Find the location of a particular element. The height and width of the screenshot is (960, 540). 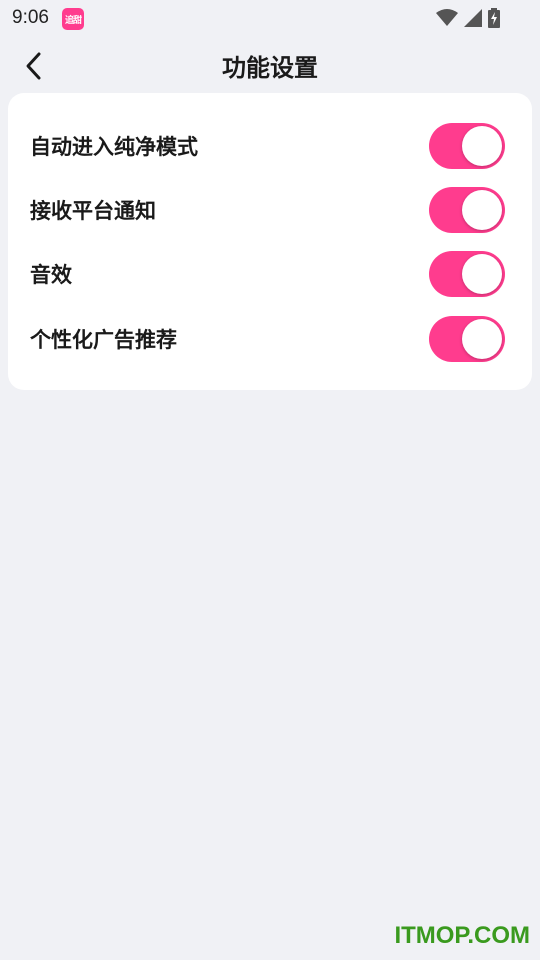

pure-mode-toggle is located at coordinates (467, 146).